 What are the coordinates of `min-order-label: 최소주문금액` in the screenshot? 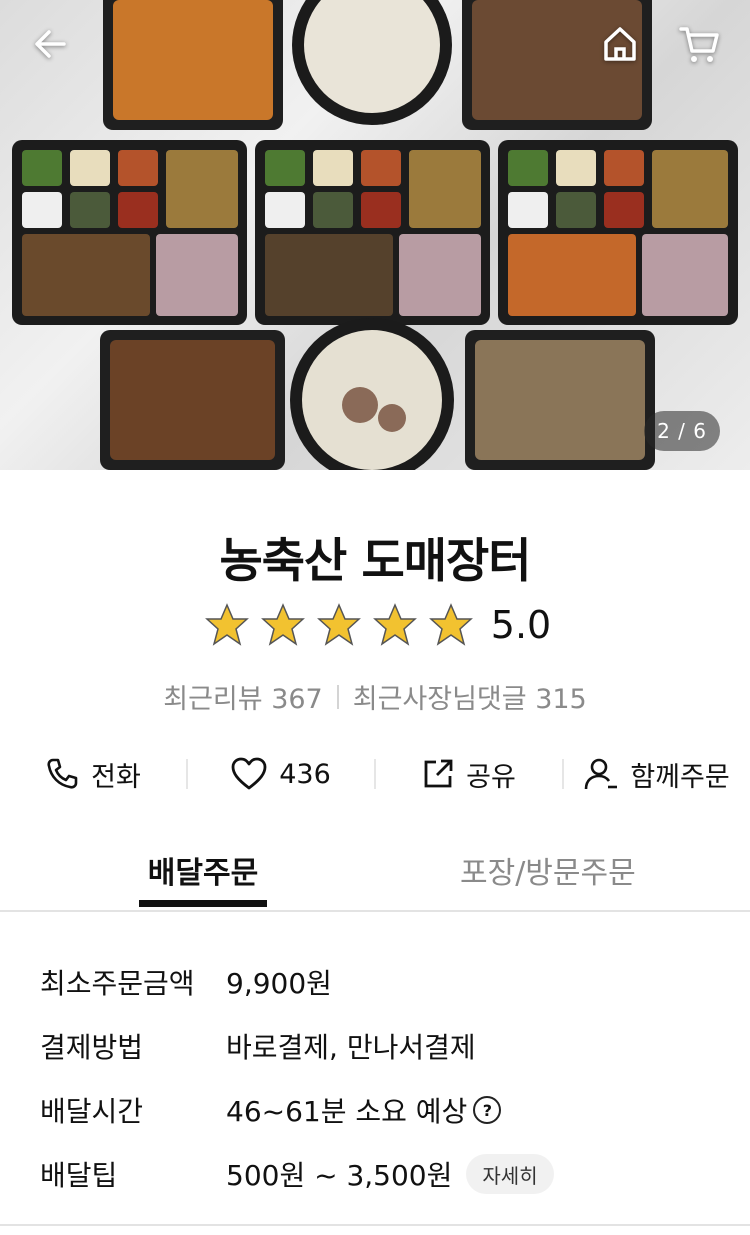 It's located at (117, 983).